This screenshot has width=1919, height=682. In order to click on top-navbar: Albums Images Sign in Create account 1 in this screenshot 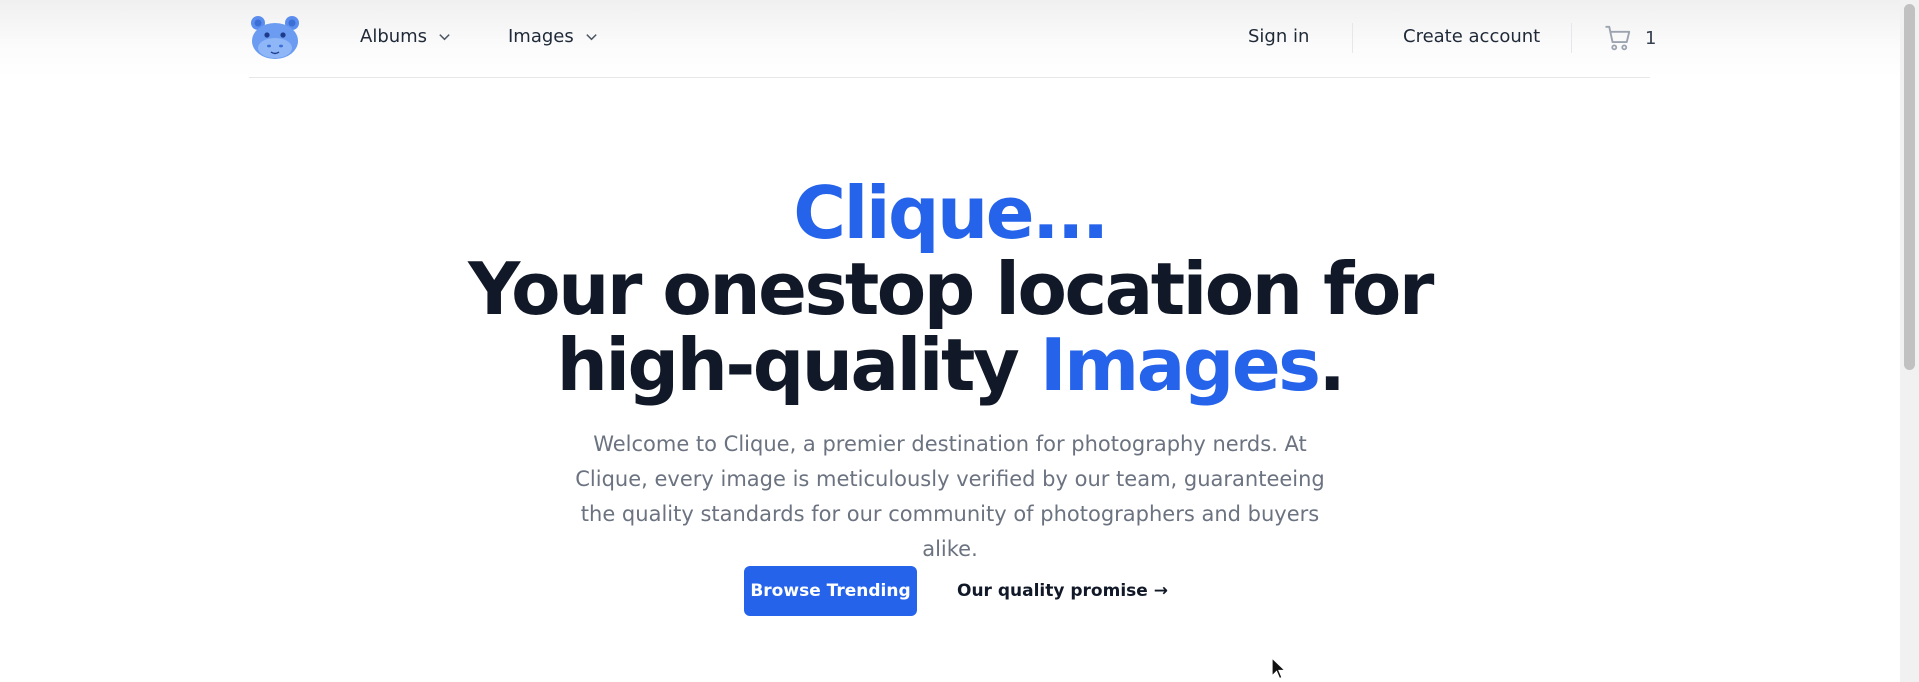, I will do `click(952, 39)`.